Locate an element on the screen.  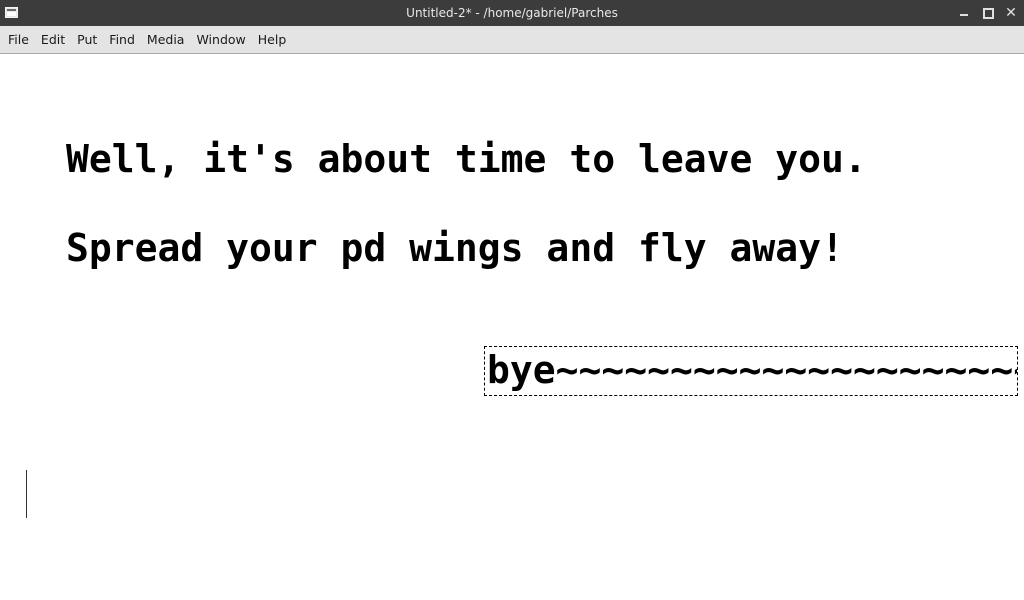
comment-line-1: Well, it's about time to leave you. is located at coordinates (466, 159).